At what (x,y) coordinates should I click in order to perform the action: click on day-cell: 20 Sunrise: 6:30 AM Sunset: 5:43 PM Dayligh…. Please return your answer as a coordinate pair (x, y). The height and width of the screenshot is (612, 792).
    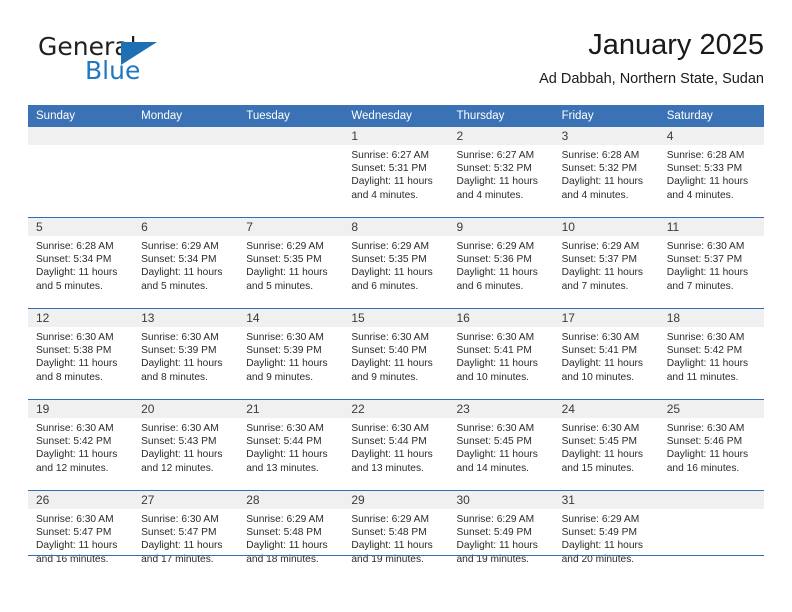
    Looking at the image, I should click on (186, 445).